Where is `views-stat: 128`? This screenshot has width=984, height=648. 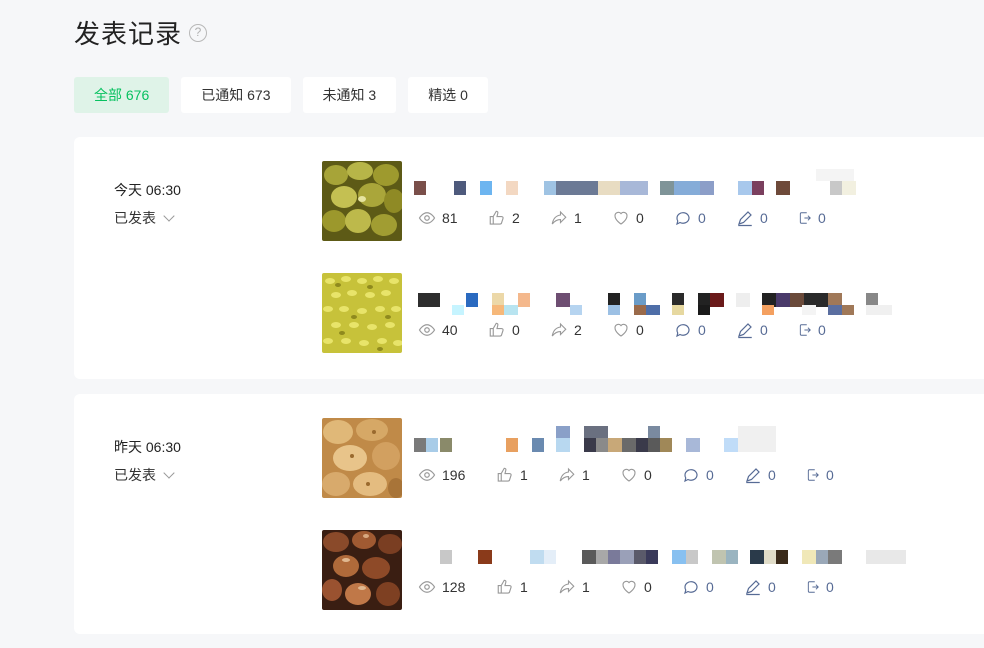
views-stat: 128 is located at coordinates (457, 587).